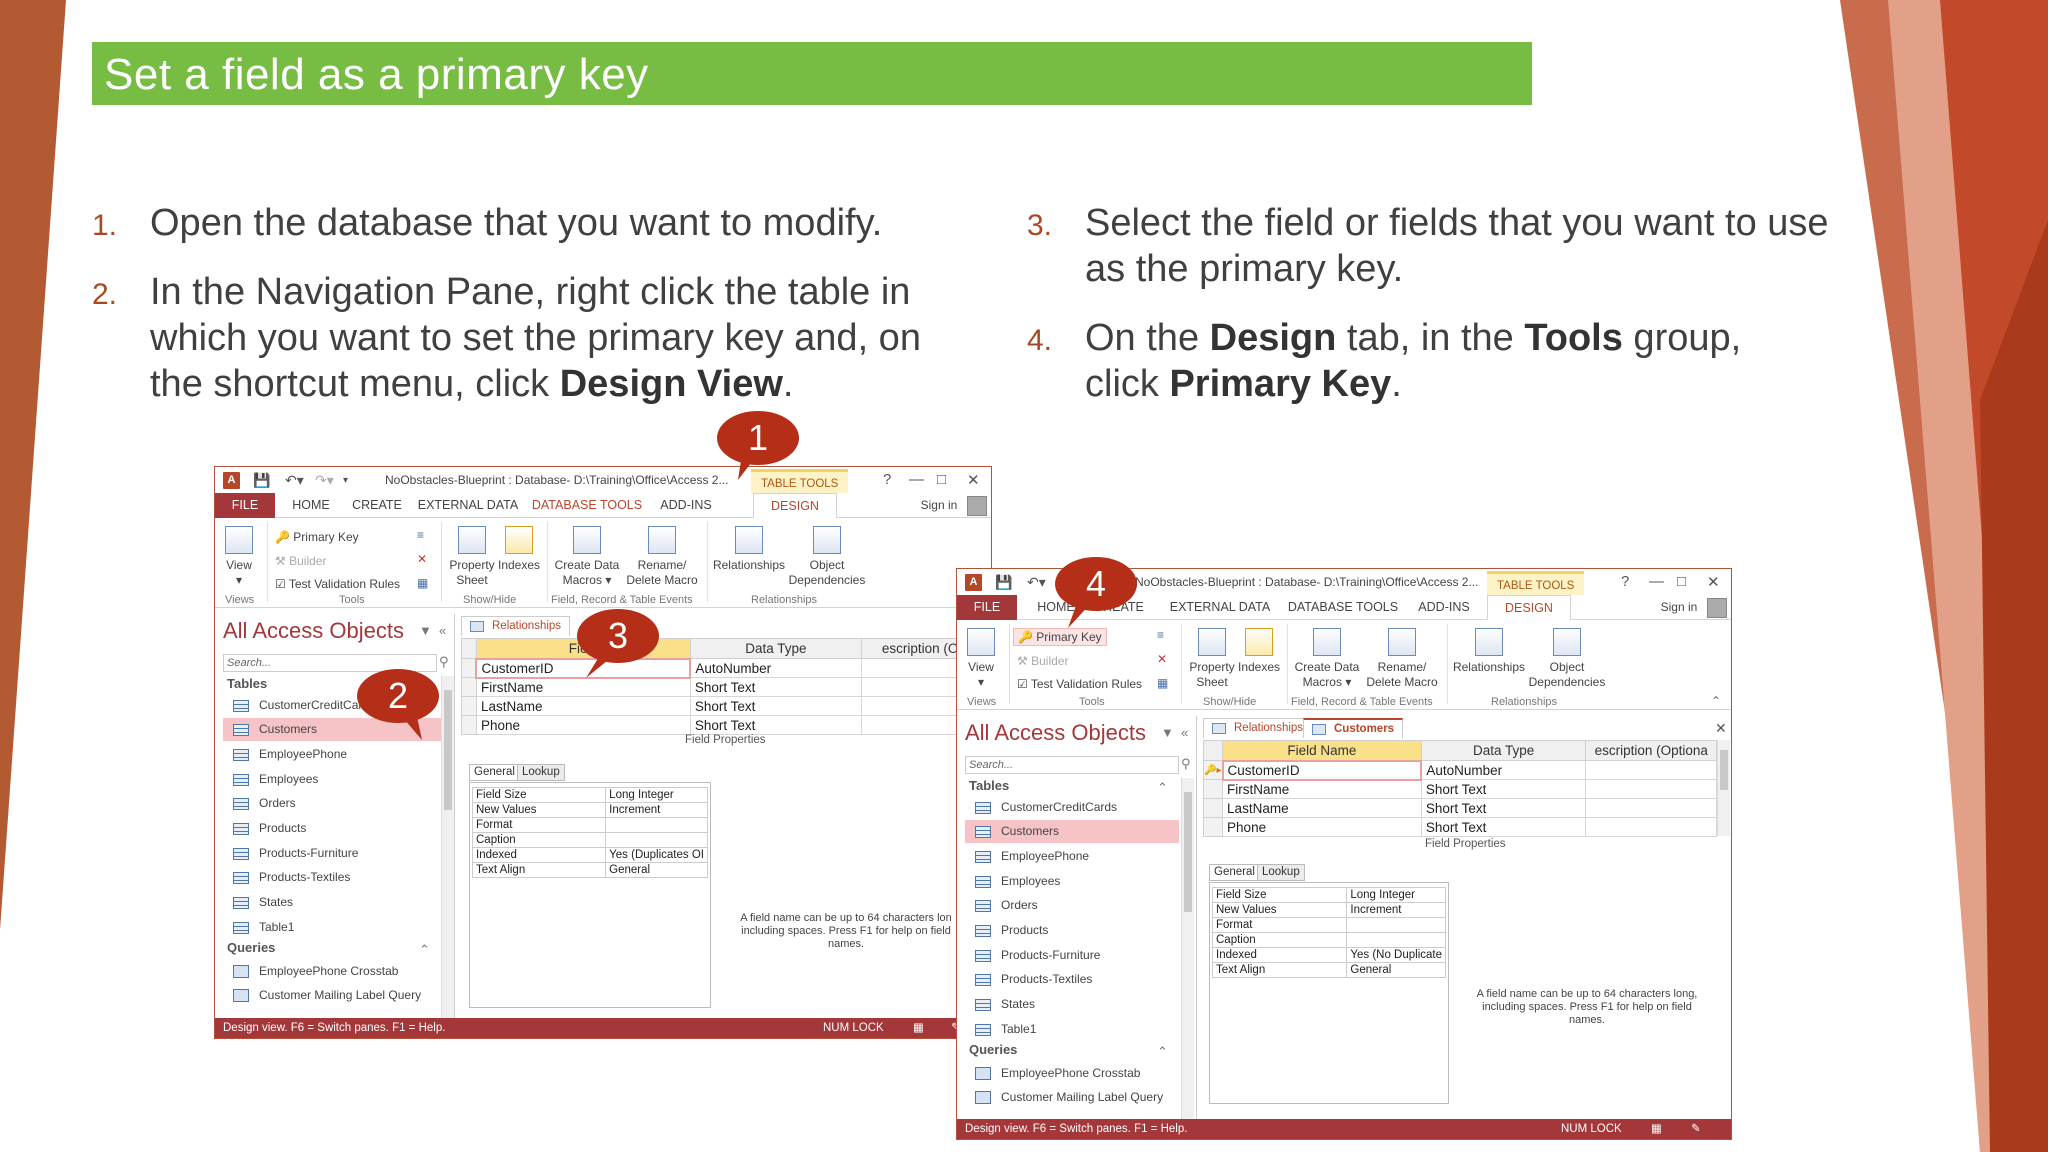  I want to click on restore-icon: □, so click(941, 479).